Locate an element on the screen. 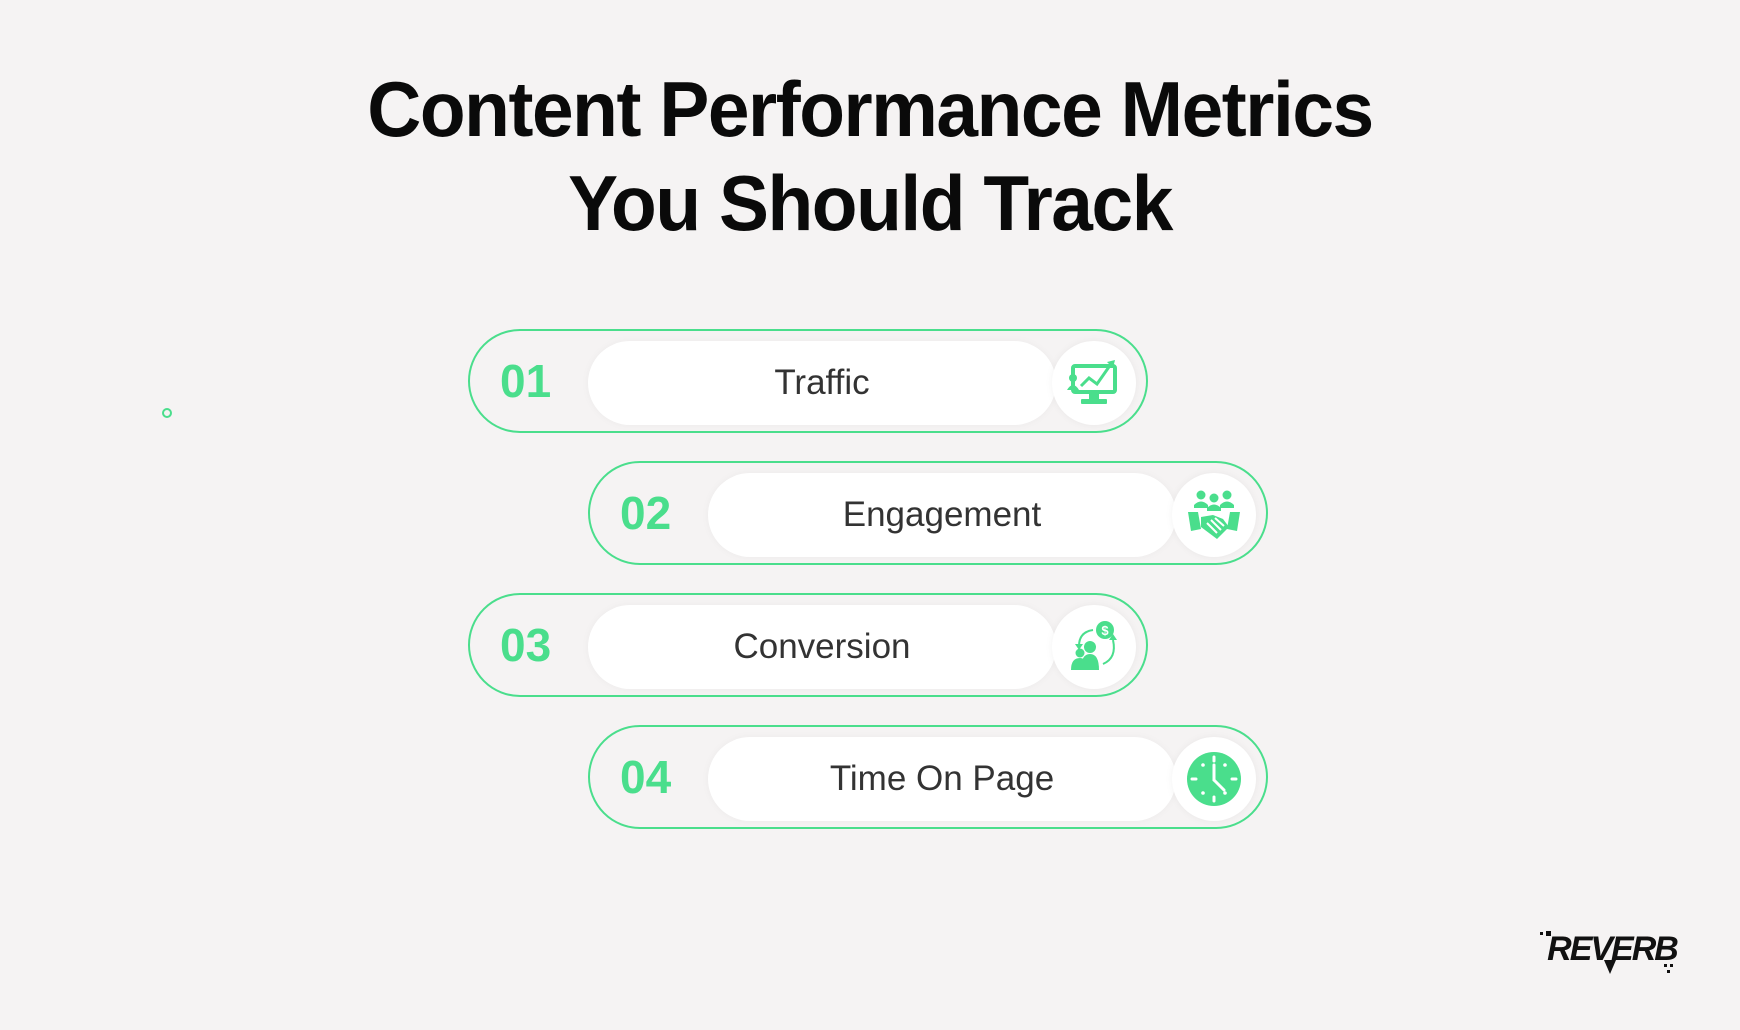  metric-icon-circle: $ is located at coordinates (1094, 647).